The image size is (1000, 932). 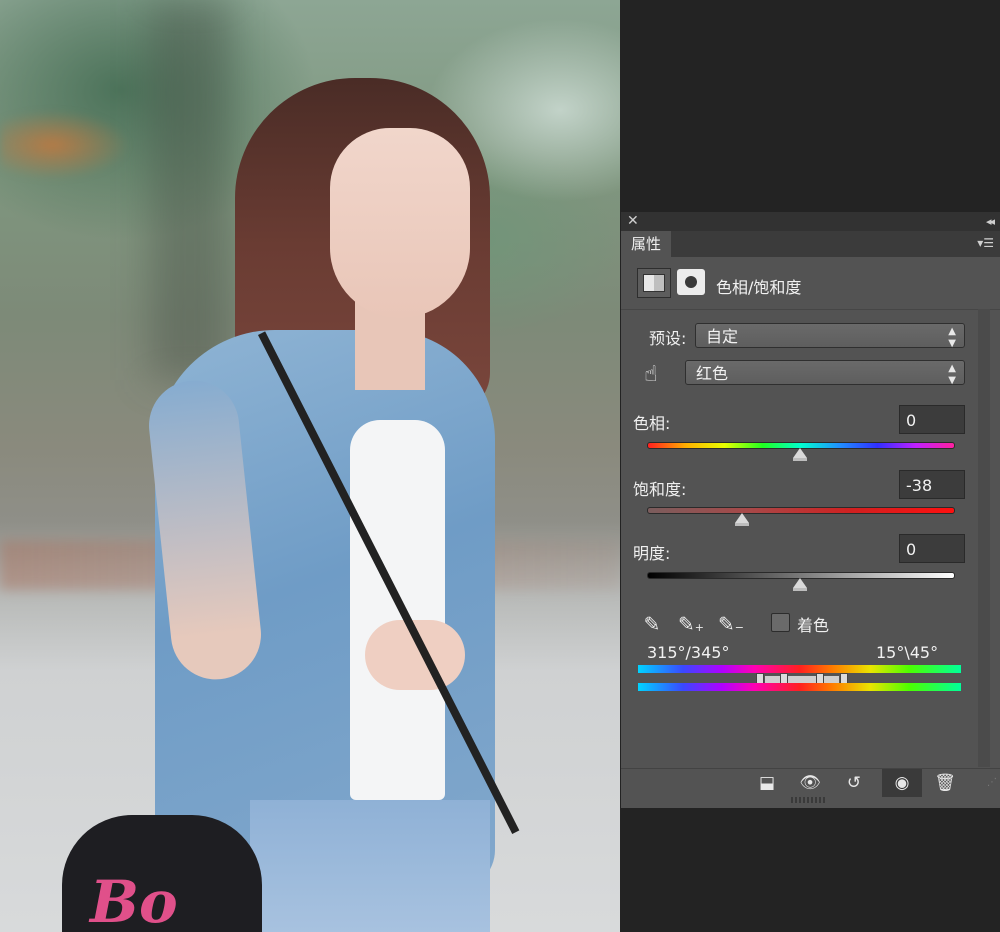 I want to click on reset-icon: ↺, so click(x=854, y=783).